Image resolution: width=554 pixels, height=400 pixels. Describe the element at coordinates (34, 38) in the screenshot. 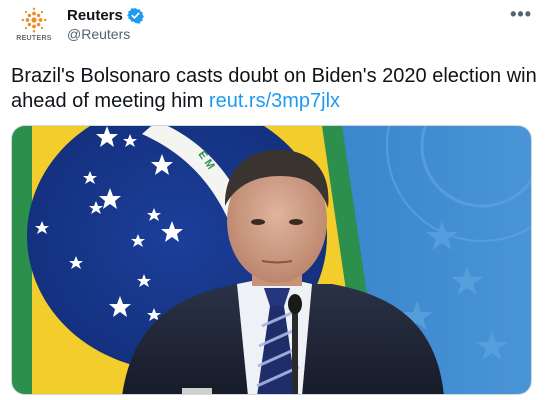

I see `avatar-logo-text: REUTERS` at that location.